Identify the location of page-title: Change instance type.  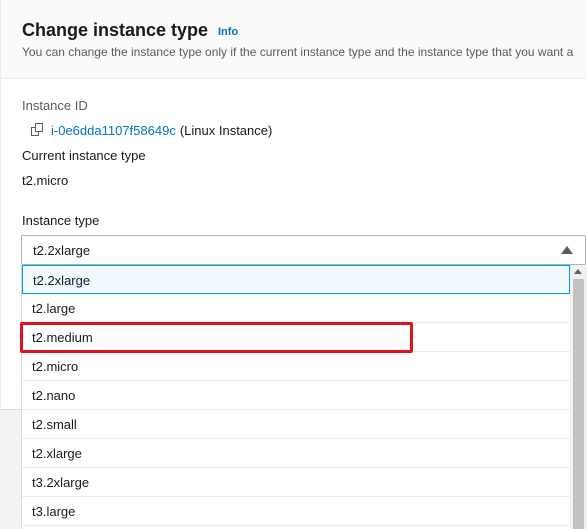
(115, 30).